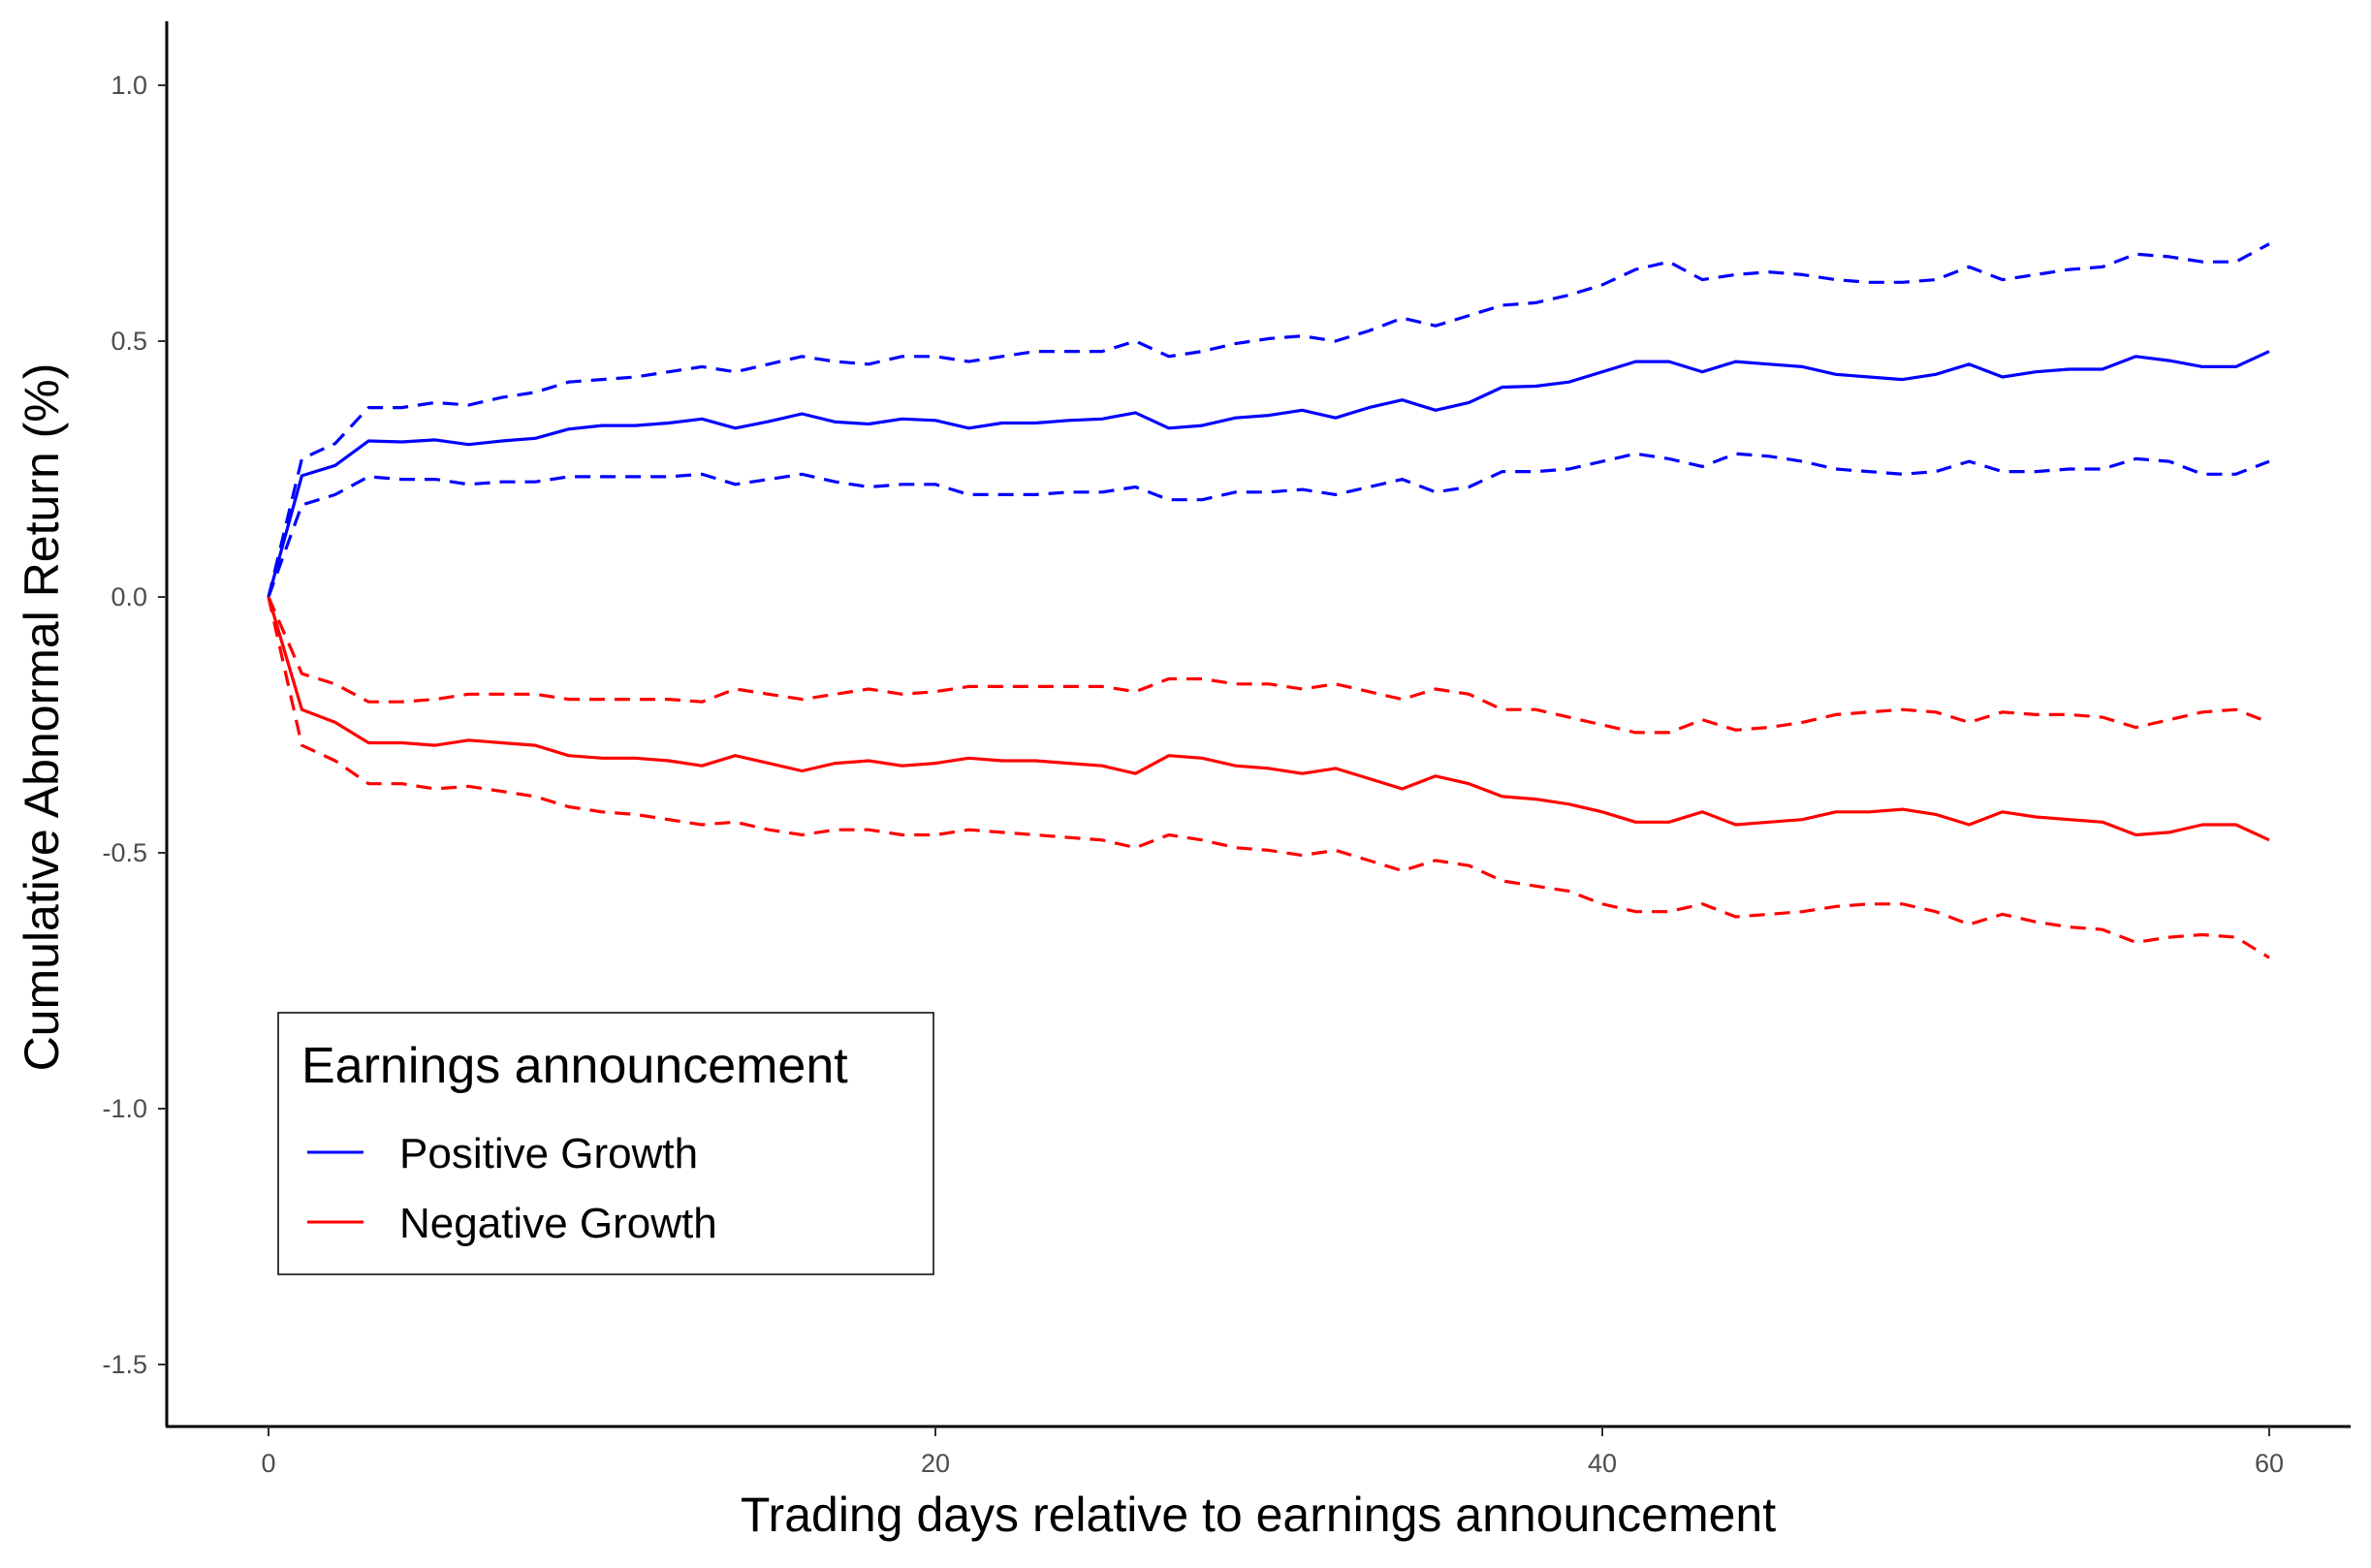 The image size is (2371, 1568). Describe the element at coordinates (558, 1223) in the screenshot. I see `legend-label-negative: Negative Growth` at that location.